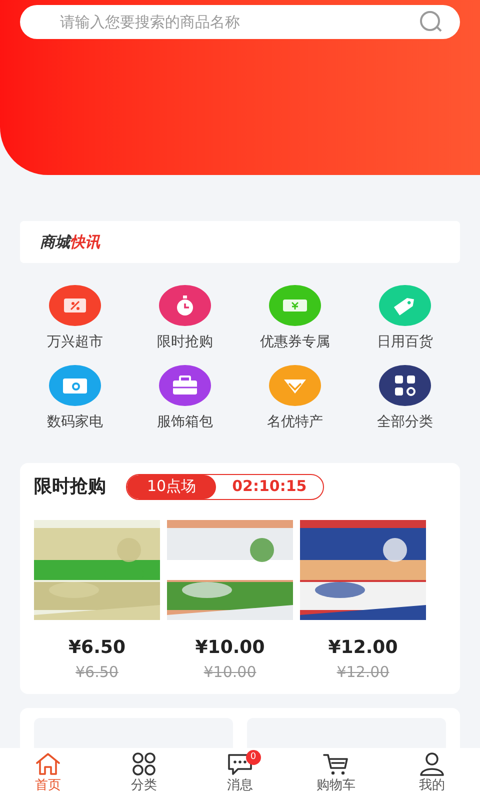  I want to click on category-label: 日用百货, so click(405, 342).